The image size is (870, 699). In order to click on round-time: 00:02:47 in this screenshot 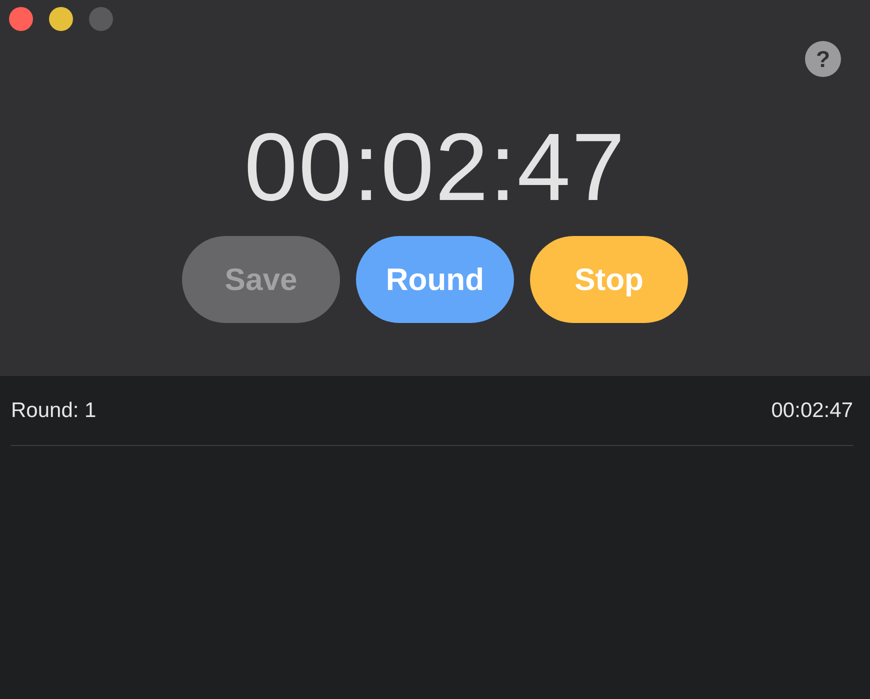, I will do `click(812, 410)`.